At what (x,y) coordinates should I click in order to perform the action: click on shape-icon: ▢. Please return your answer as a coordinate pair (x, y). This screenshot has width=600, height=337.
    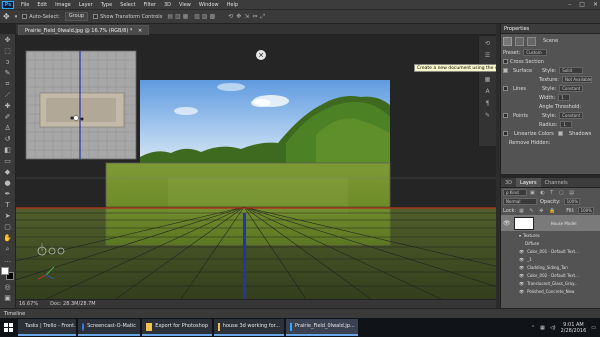
    Looking at the image, I should click on (8, 227).